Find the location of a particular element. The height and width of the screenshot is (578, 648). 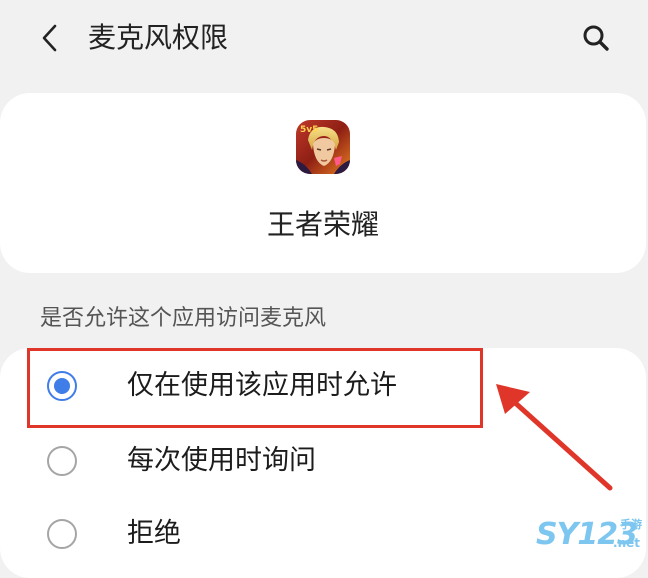

search-button is located at coordinates (596, 38).